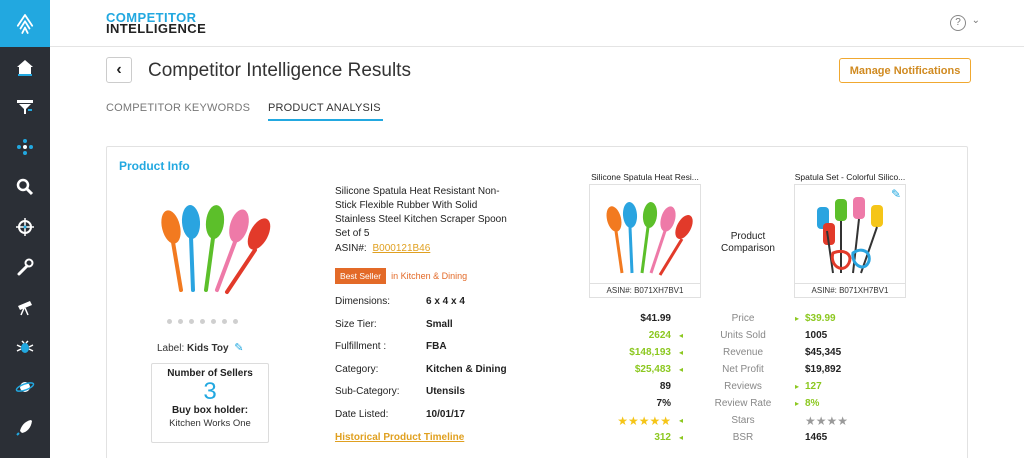  I want to click on metric-row-review-rate: 7% Review Rate ▸ 8%, so click(737, 406).